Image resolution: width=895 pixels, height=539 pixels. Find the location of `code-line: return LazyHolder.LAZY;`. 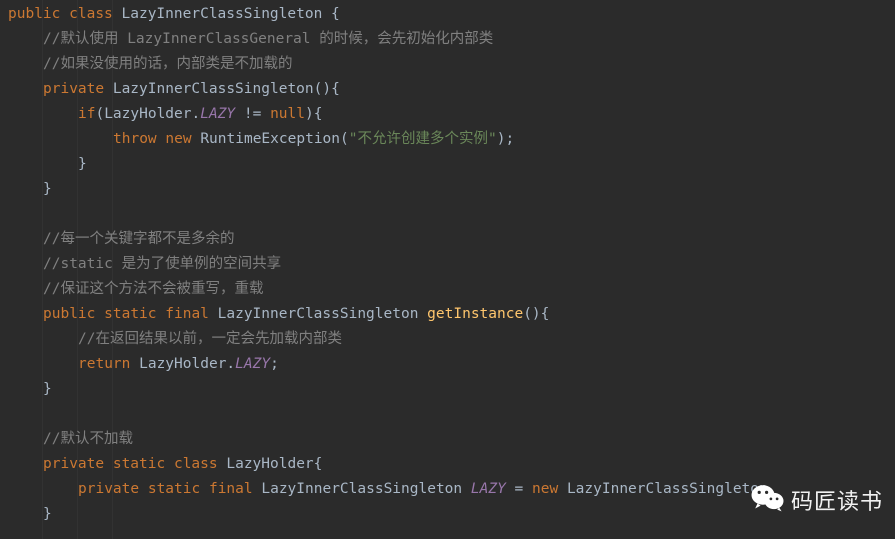

code-line: return LazyHolder.LAZY; is located at coordinates (447, 364).